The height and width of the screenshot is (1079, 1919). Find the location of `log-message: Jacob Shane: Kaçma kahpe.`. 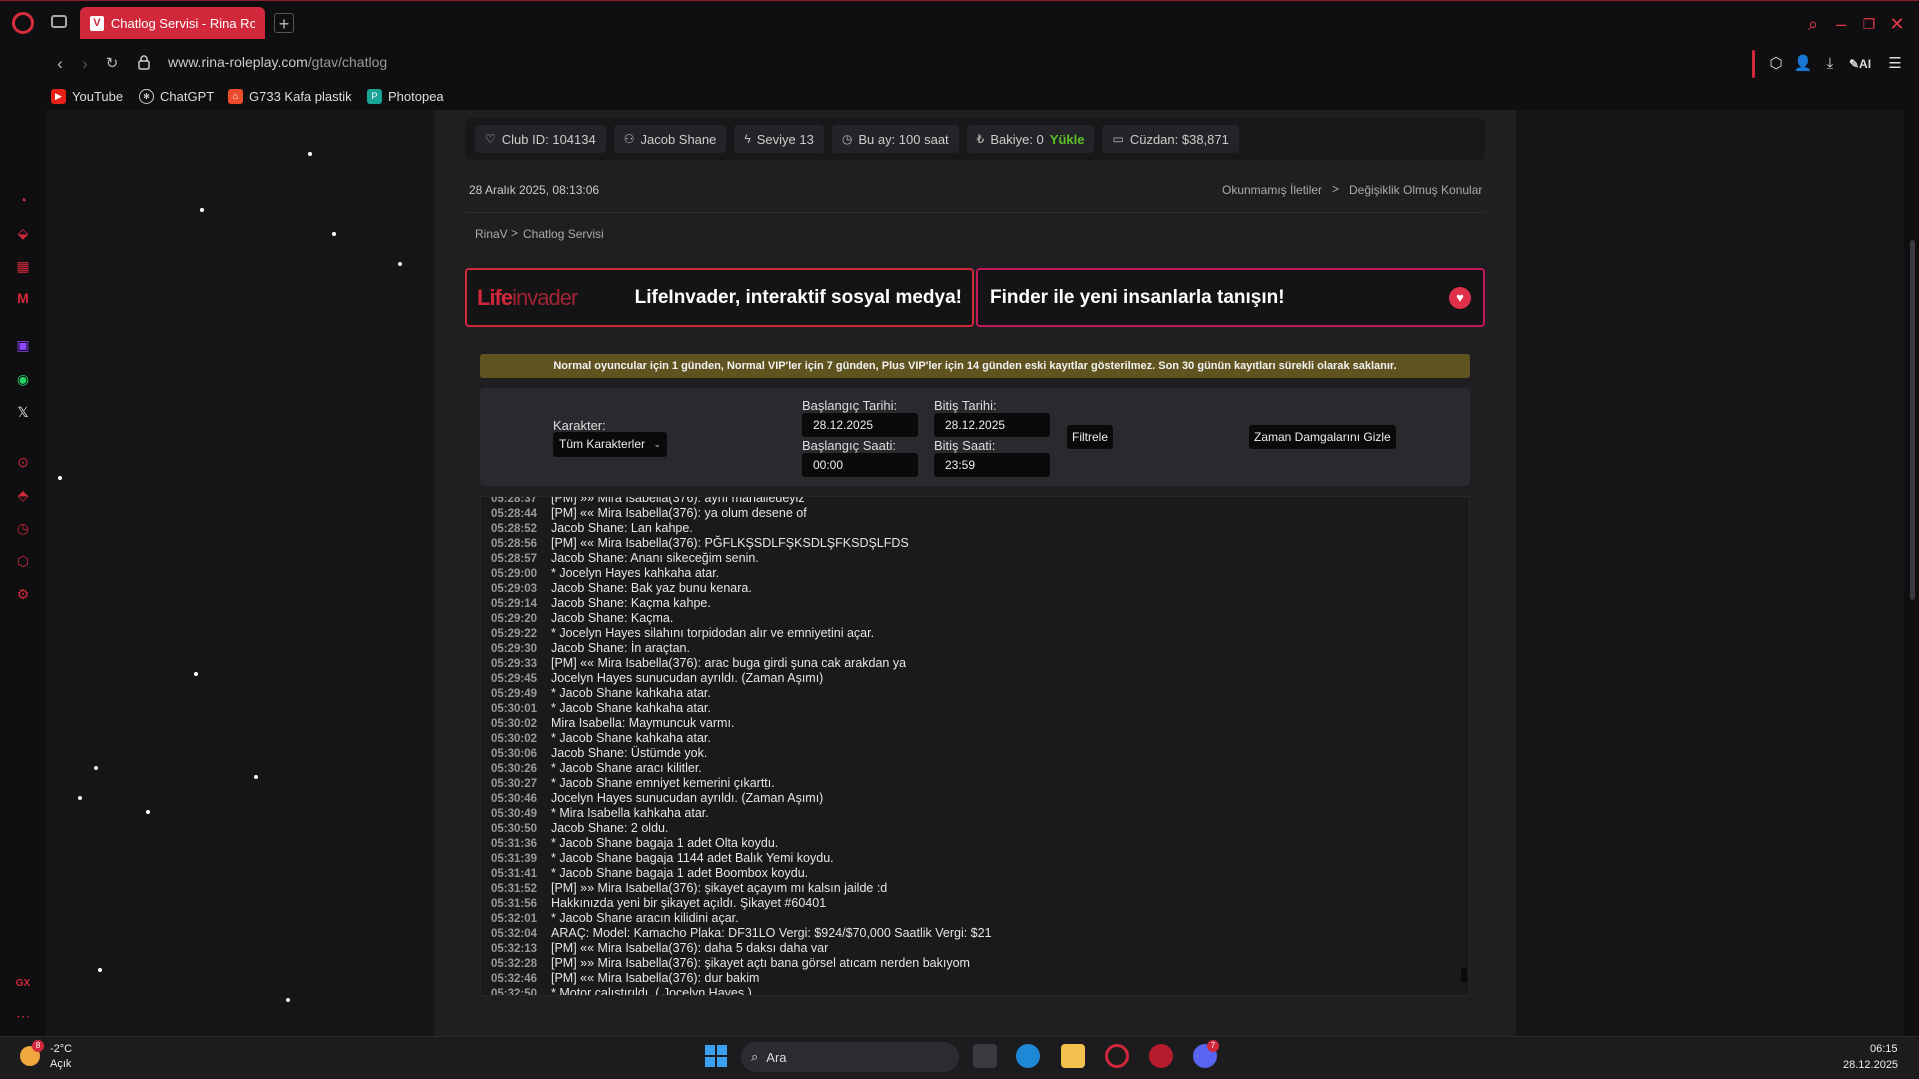

log-message: Jacob Shane: Kaçma kahpe. is located at coordinates (631, 603).